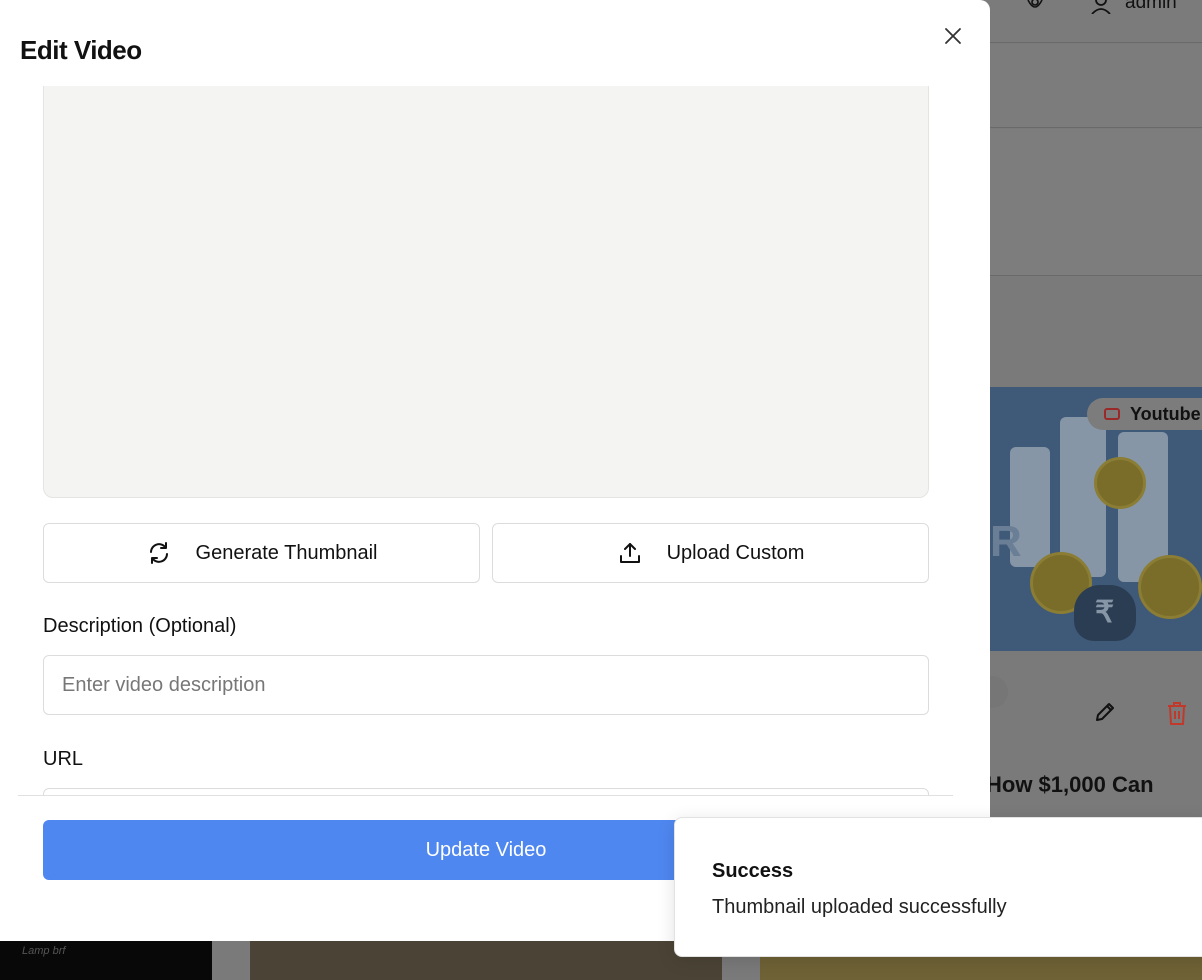  I want to click on toast-title: Success, so click(753, 871).